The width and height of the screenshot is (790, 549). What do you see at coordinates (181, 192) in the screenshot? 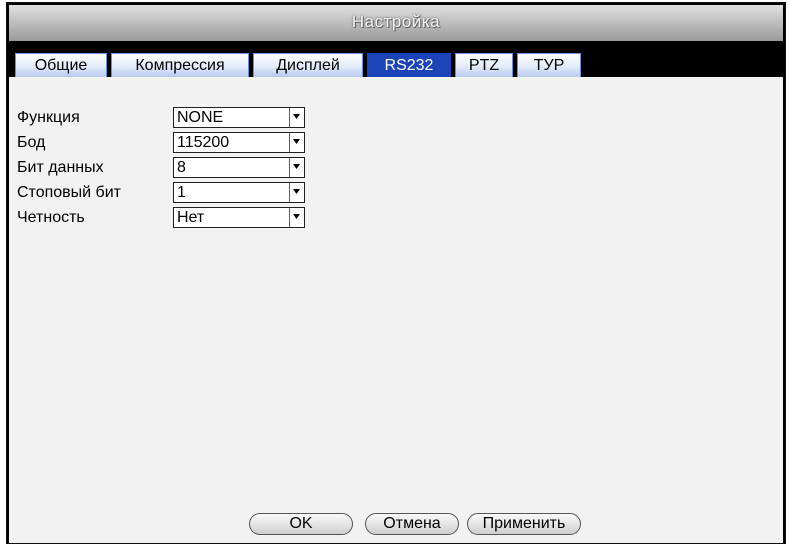
I see `stop-bits-value: 1` at bounding box center [181, 192].